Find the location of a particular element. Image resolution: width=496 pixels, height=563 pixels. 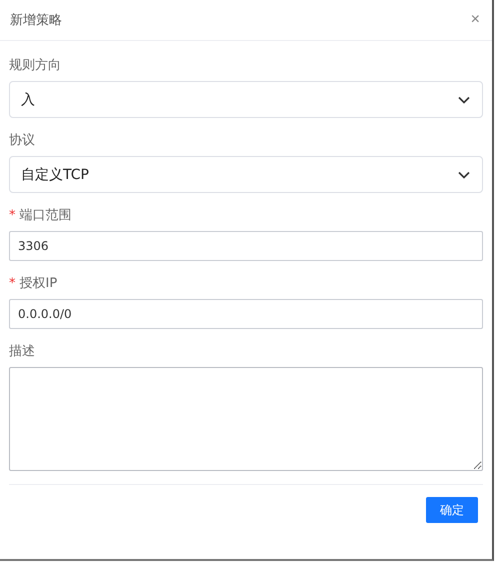

field-label: 协议 is located at coordinates (22, 140).